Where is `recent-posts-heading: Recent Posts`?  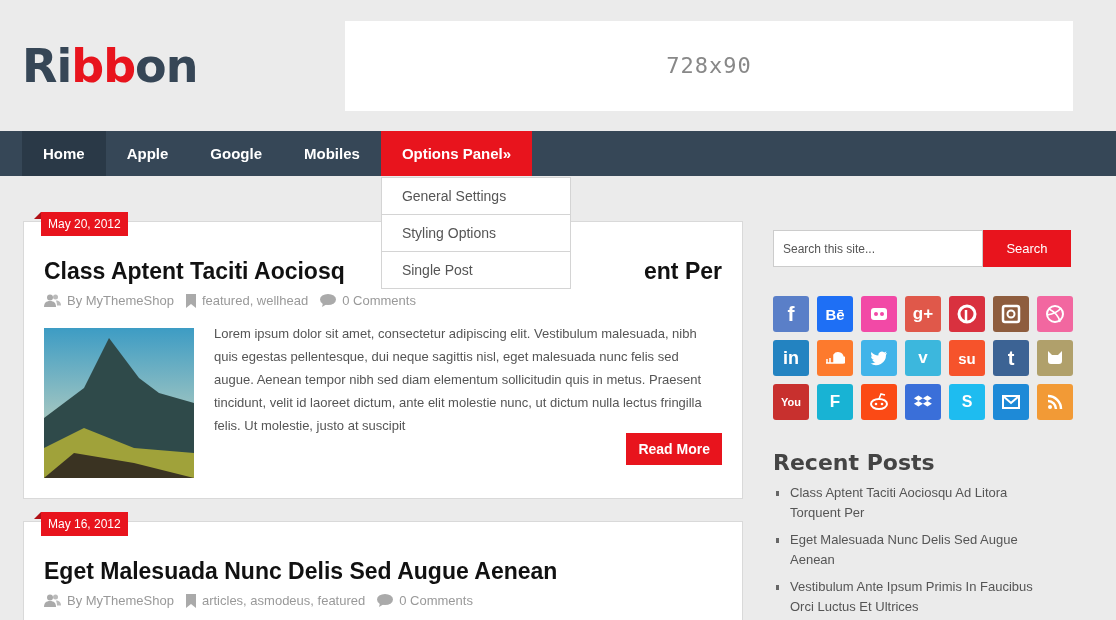
recent-posts-heading: Recent Posts is located at coordinates (854, 462).